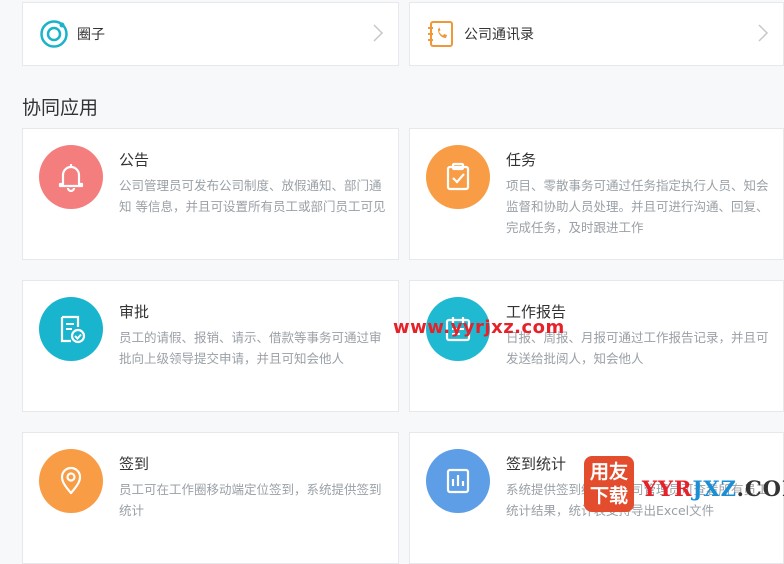 The height and width of the screenshot is (564, 784). What do you see at coordinates (596, 34) in the screenshot?
I see `company-directory-link: 公司通讯录` at bounding box center [596, 34].